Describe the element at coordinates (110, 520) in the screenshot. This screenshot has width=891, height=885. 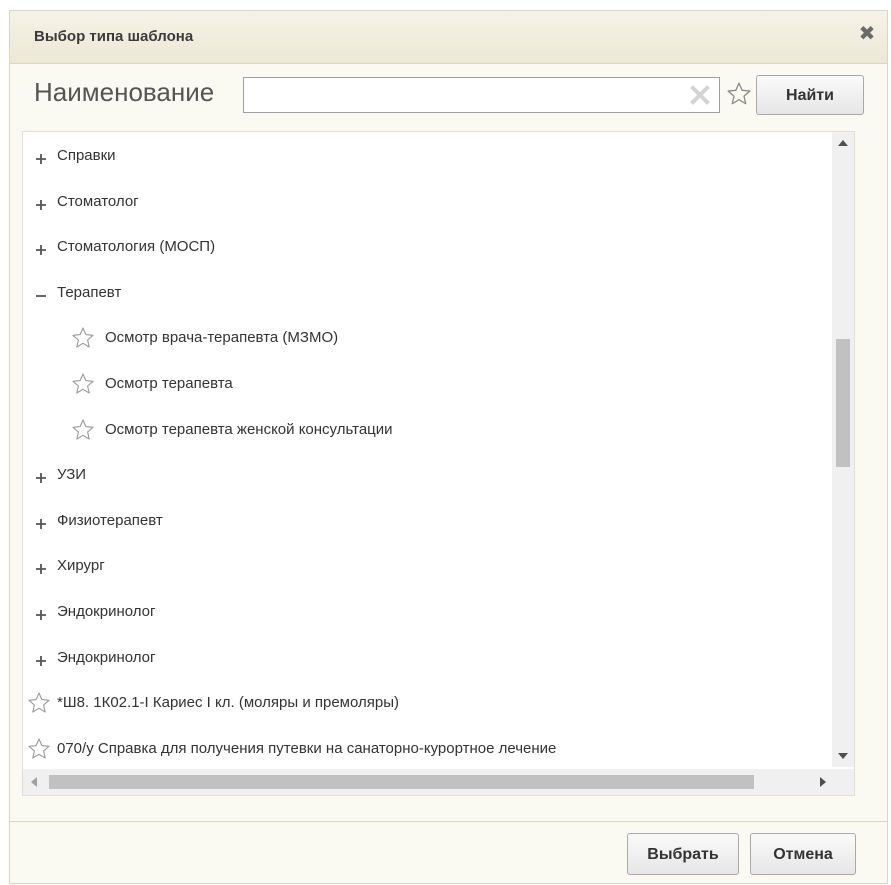
I see `tree-item-label: Физиотерапевт` at that location.